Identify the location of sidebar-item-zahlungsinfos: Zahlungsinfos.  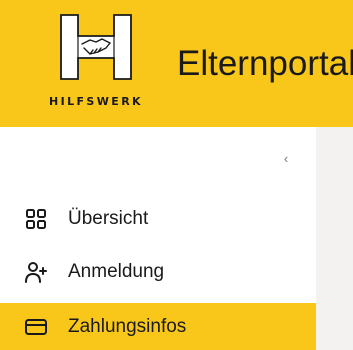
(158, 326).